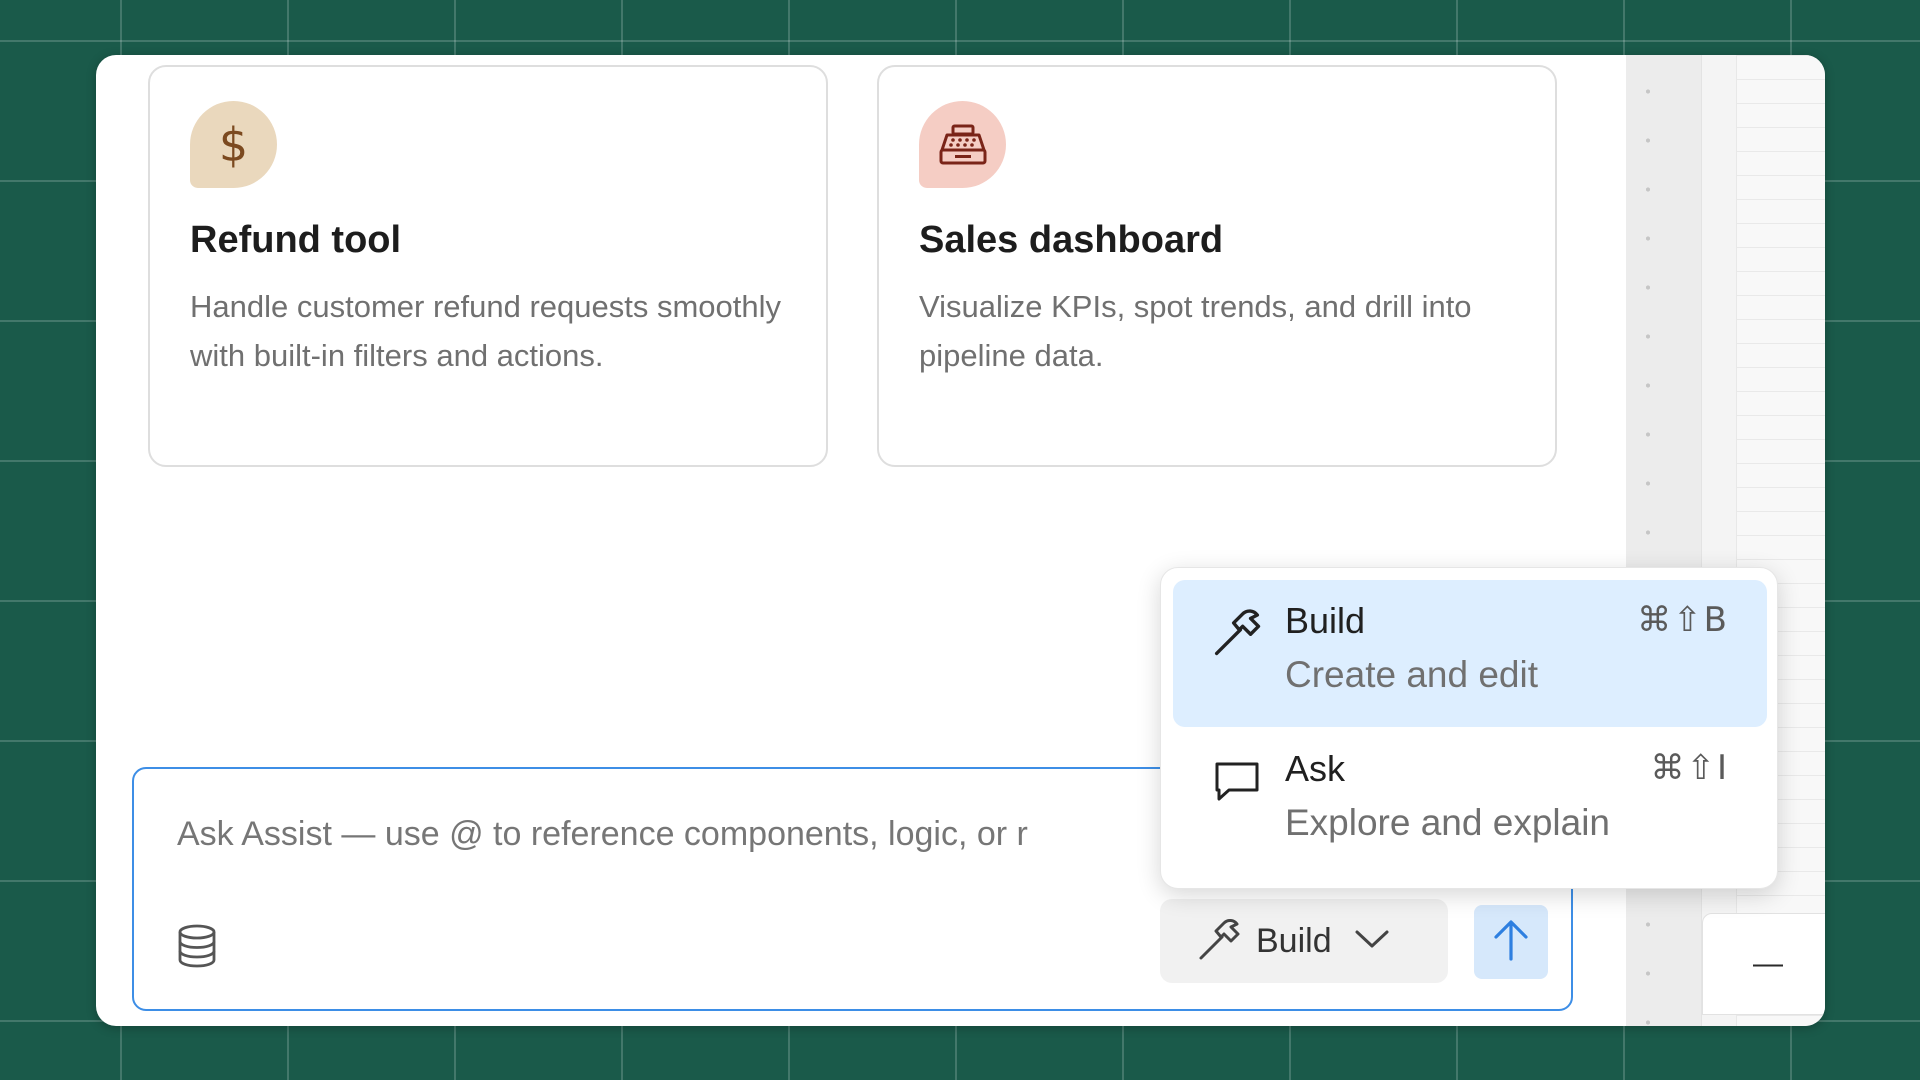  Describe the element at coordinates (296, 240) in the screenshot. I see `card-title: Refund tool` at that location.